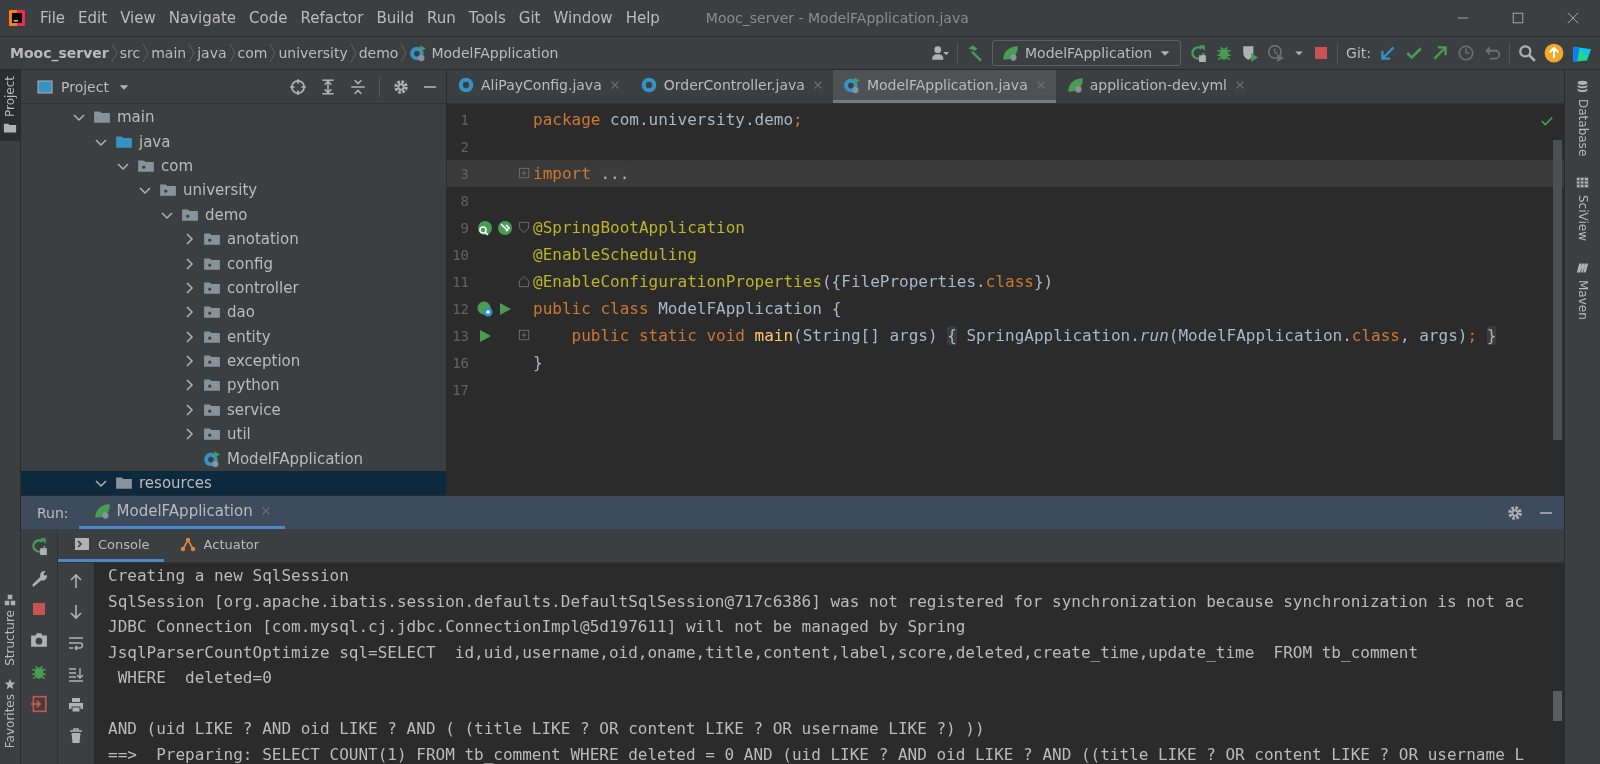 The width and height of the screenshot is (1600, 764). I want to click on app-logo-icon, so click(17, 18).